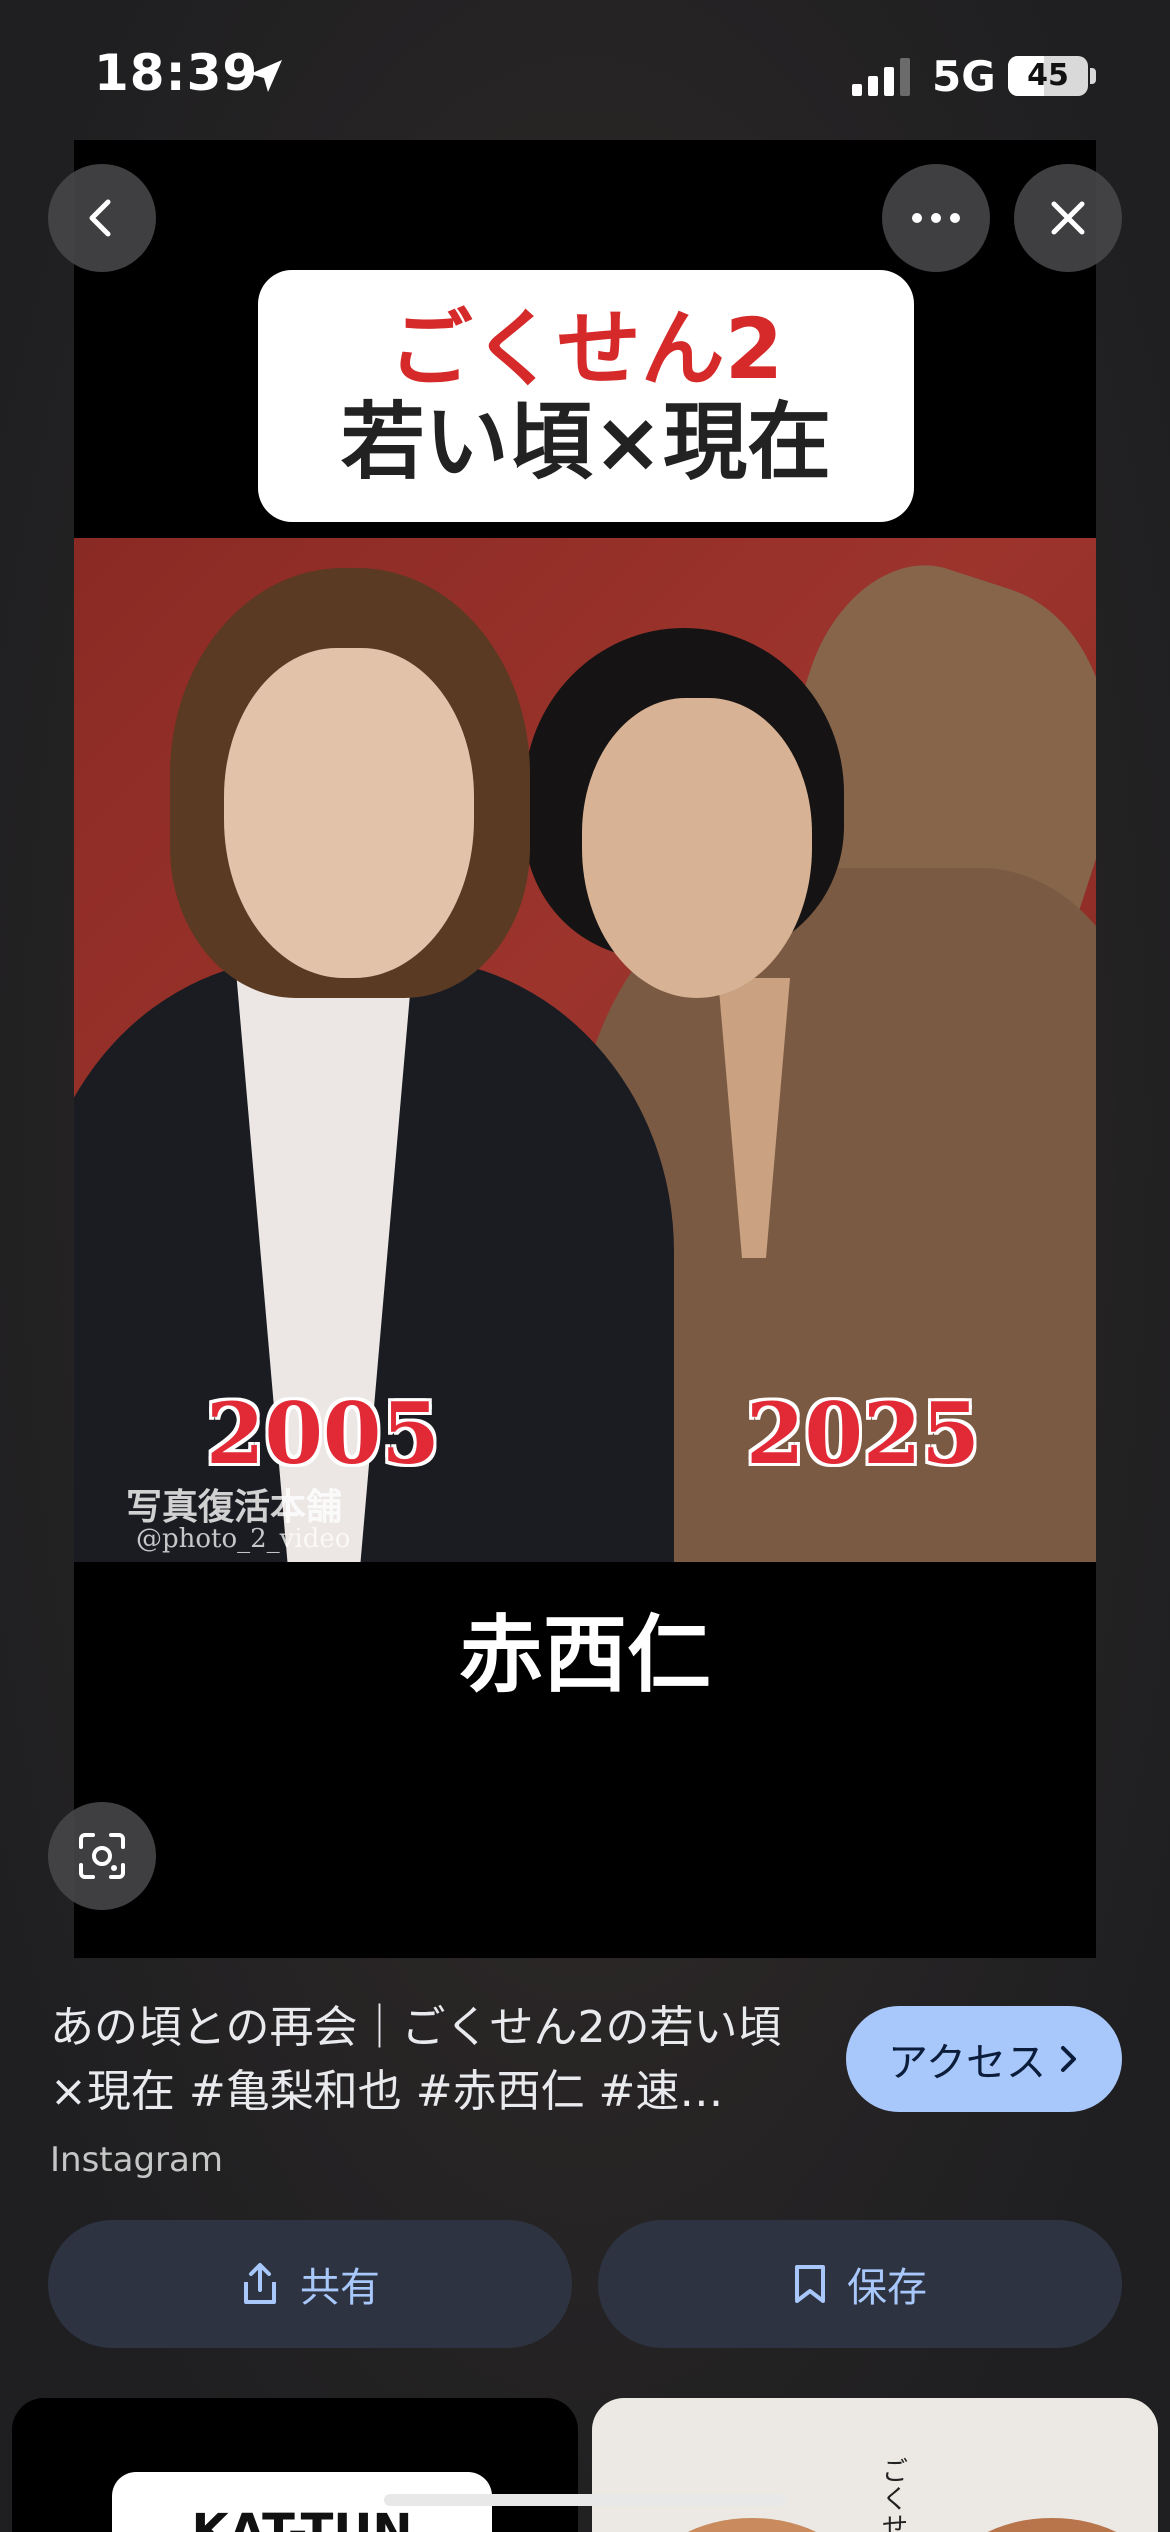 The width and height of the screenshot is (1170, 2532). Describe the element at coordinates (136, 2160) in the screenshot. I see `result-source: Instagram` at that location.